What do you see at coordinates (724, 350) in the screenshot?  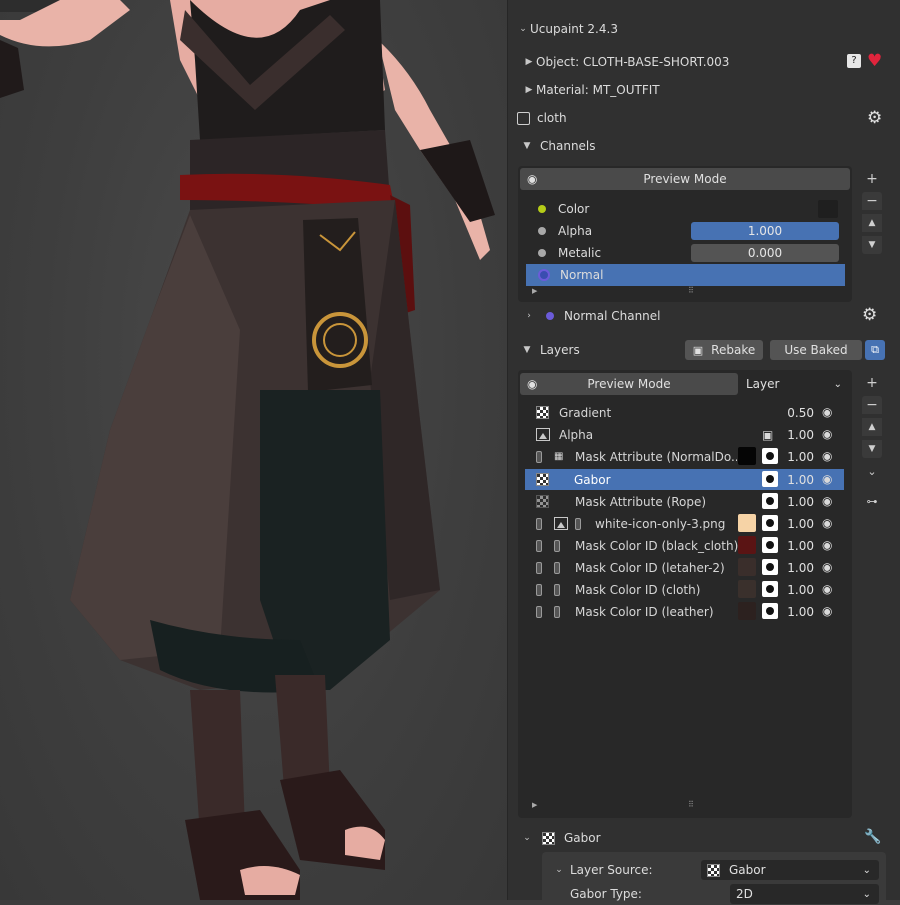 I see `rebake-button: ▣ Rebake` at bounding box center [724, 350].